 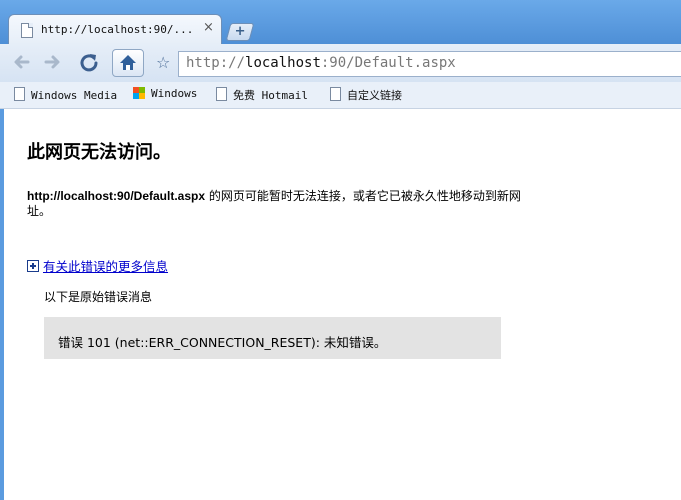 I want to click on bookmark-star-icon: ☆, so click(x=163, y=62).